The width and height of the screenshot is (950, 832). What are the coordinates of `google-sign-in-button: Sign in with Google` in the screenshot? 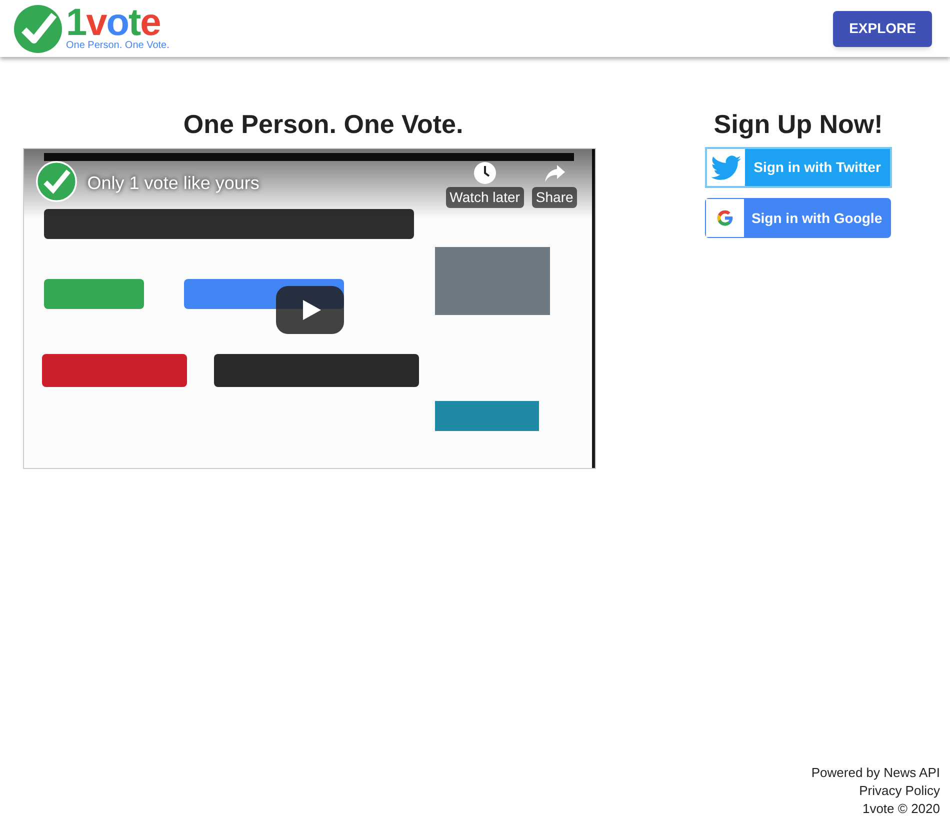 It's located at (797, 218).